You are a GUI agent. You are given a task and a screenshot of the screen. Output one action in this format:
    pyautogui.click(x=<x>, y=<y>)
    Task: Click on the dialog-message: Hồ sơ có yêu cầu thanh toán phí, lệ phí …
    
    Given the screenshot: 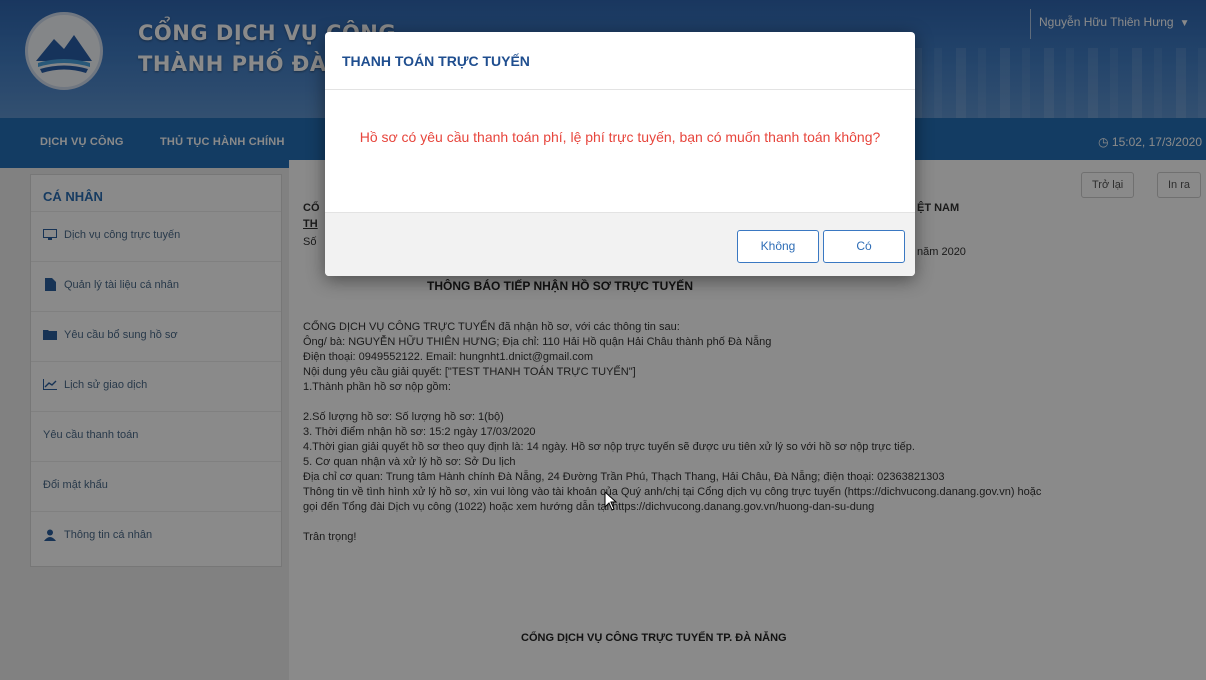 What is the action you would take?
    pyautogui.click(x=620, y=137)
    